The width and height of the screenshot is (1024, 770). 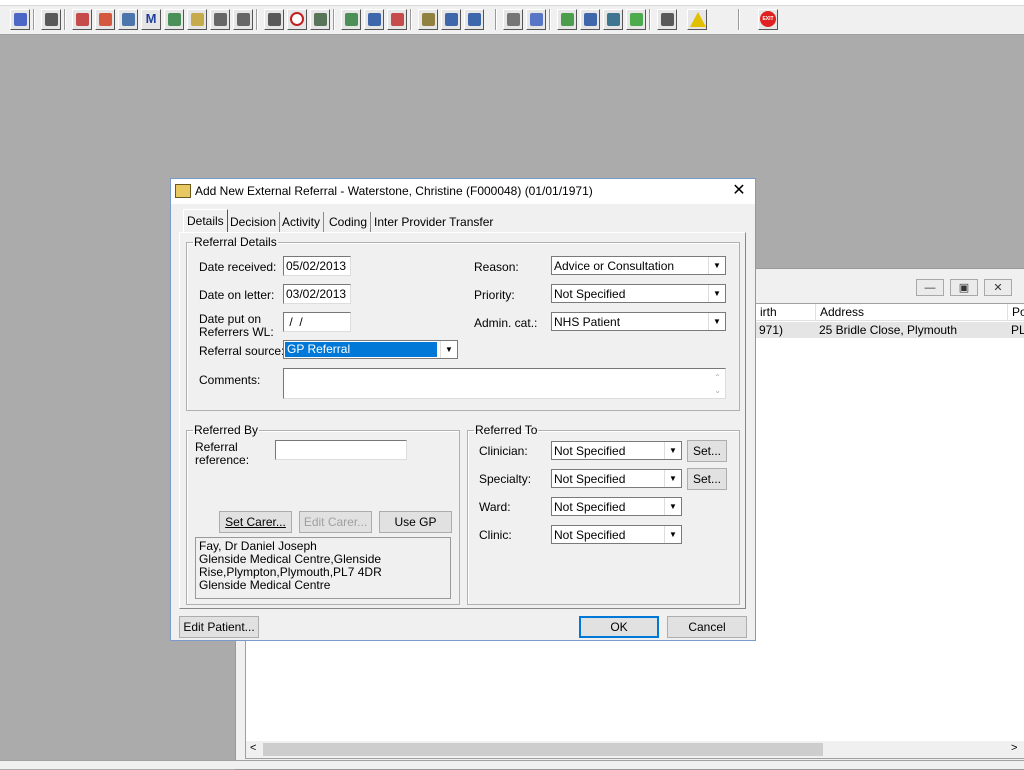 I want to click on tab-decision: Decision, so click(x=254, y=222).